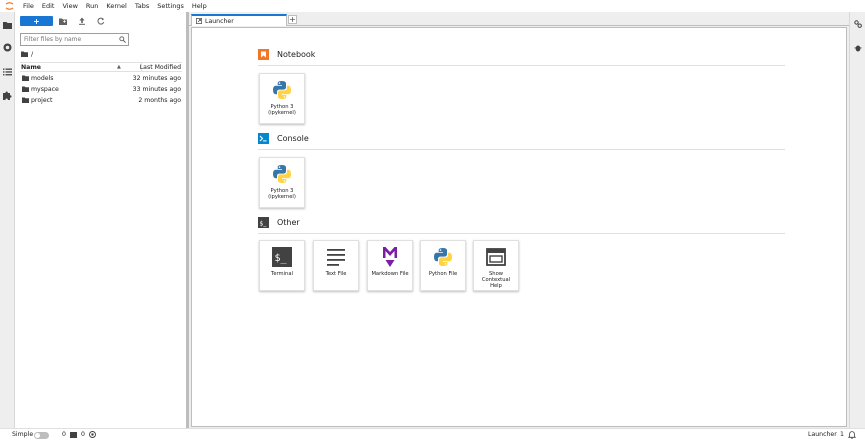  What do you see at coordinates (288, 222) in the screenshot?
I see `section-title-text: Other` at bounding box center [288, 222].